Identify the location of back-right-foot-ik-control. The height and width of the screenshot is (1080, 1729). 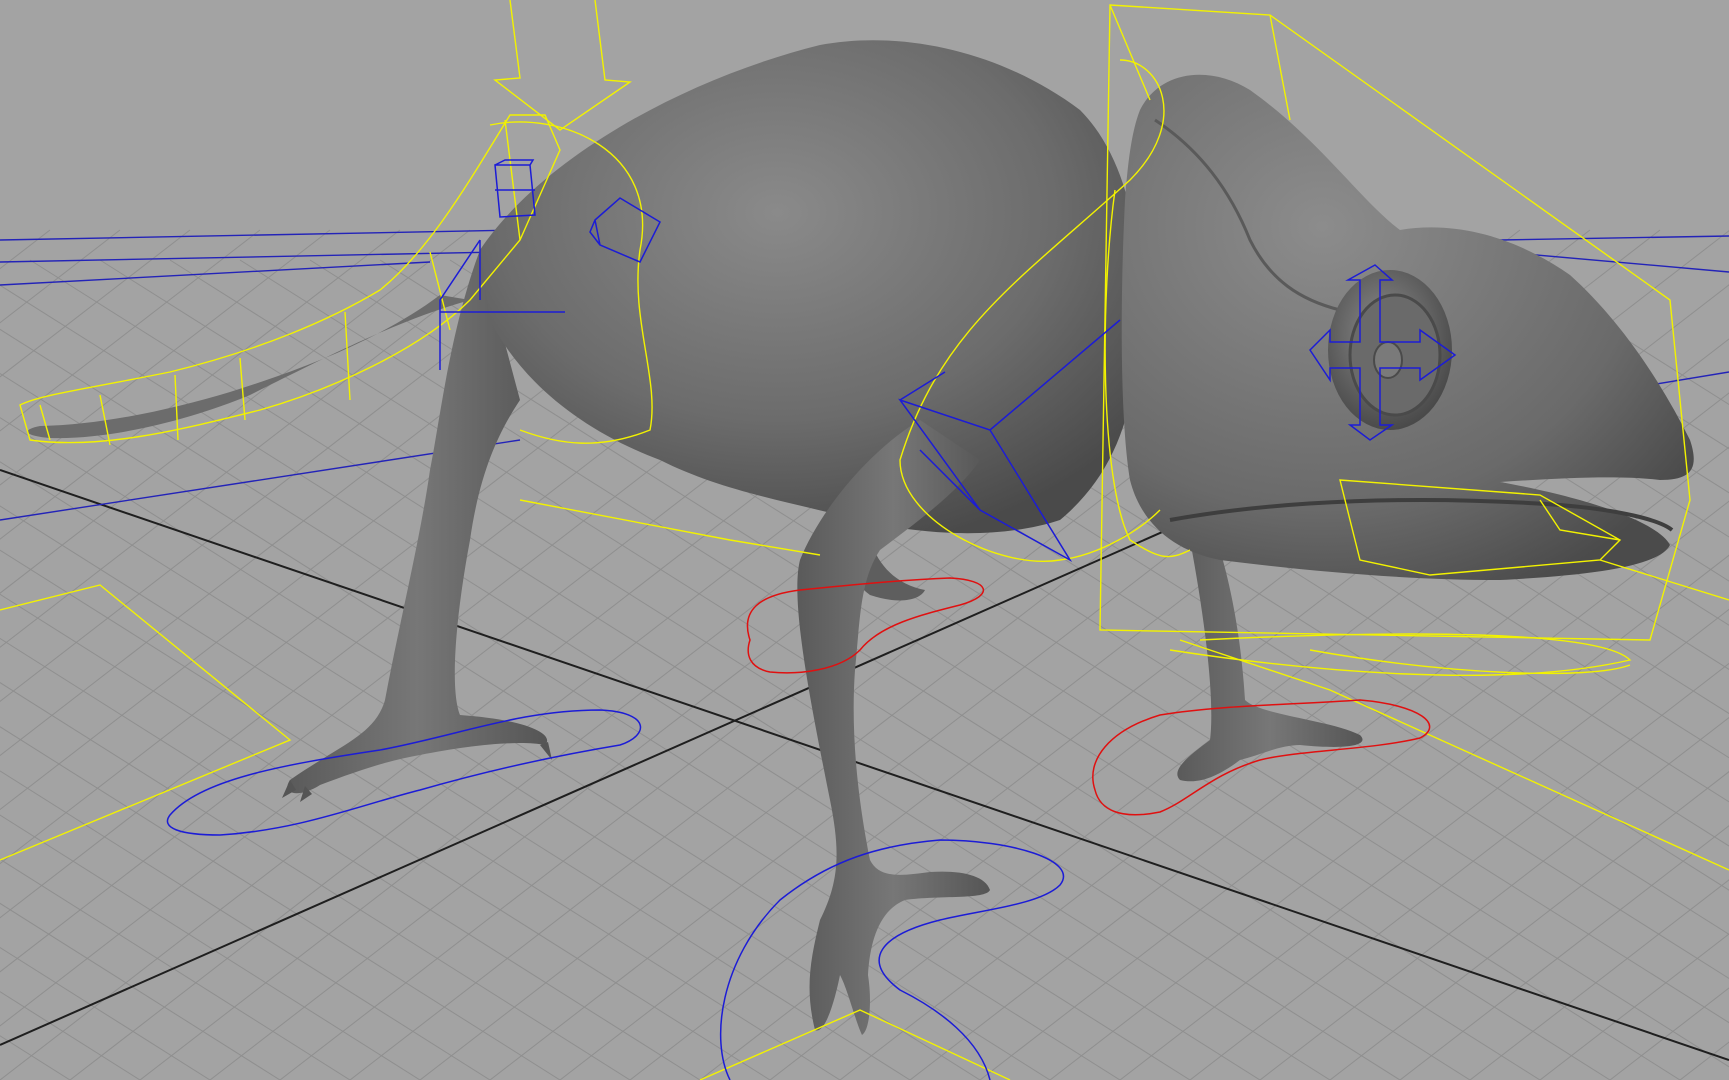
(865, 625).